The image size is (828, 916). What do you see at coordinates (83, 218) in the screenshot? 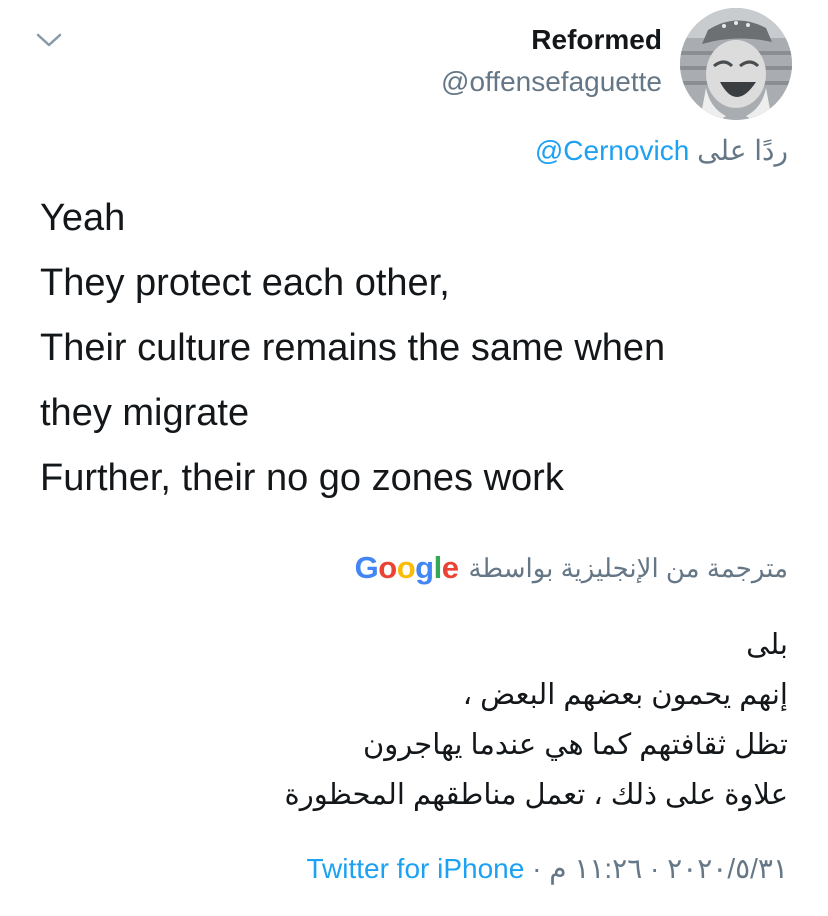
I see `tweet-line: Yeah` at bounding box center [83, 218].